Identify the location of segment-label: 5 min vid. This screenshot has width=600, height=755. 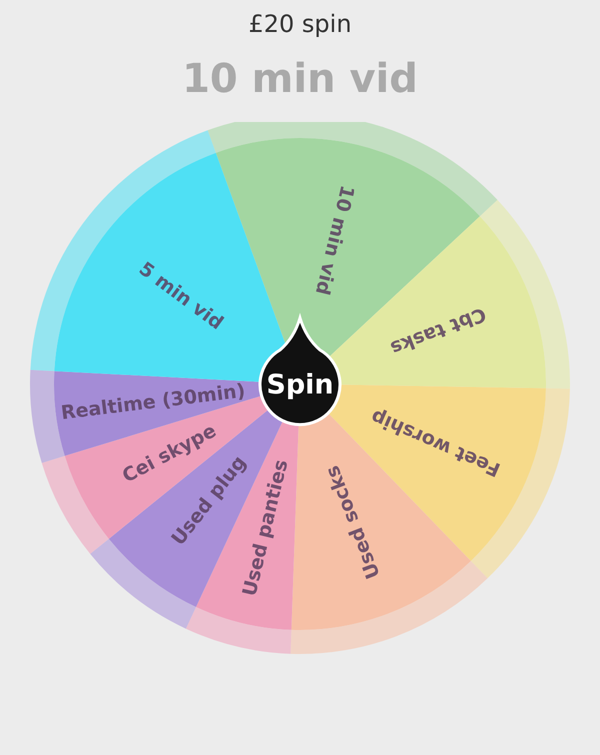
(181, 296).